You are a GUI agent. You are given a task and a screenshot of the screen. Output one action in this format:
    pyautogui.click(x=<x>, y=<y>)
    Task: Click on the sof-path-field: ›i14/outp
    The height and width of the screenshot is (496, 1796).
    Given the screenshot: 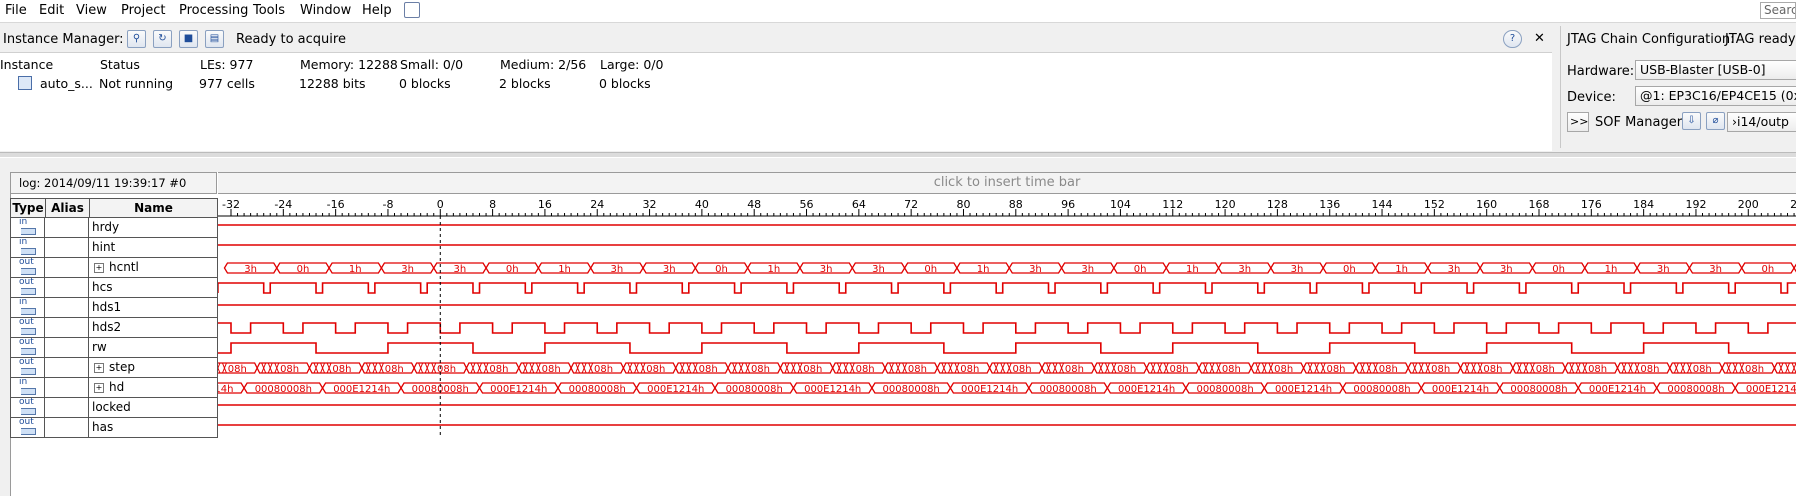 What is the action you would take?
    pyautogui.click(x=1761, y=122)
    